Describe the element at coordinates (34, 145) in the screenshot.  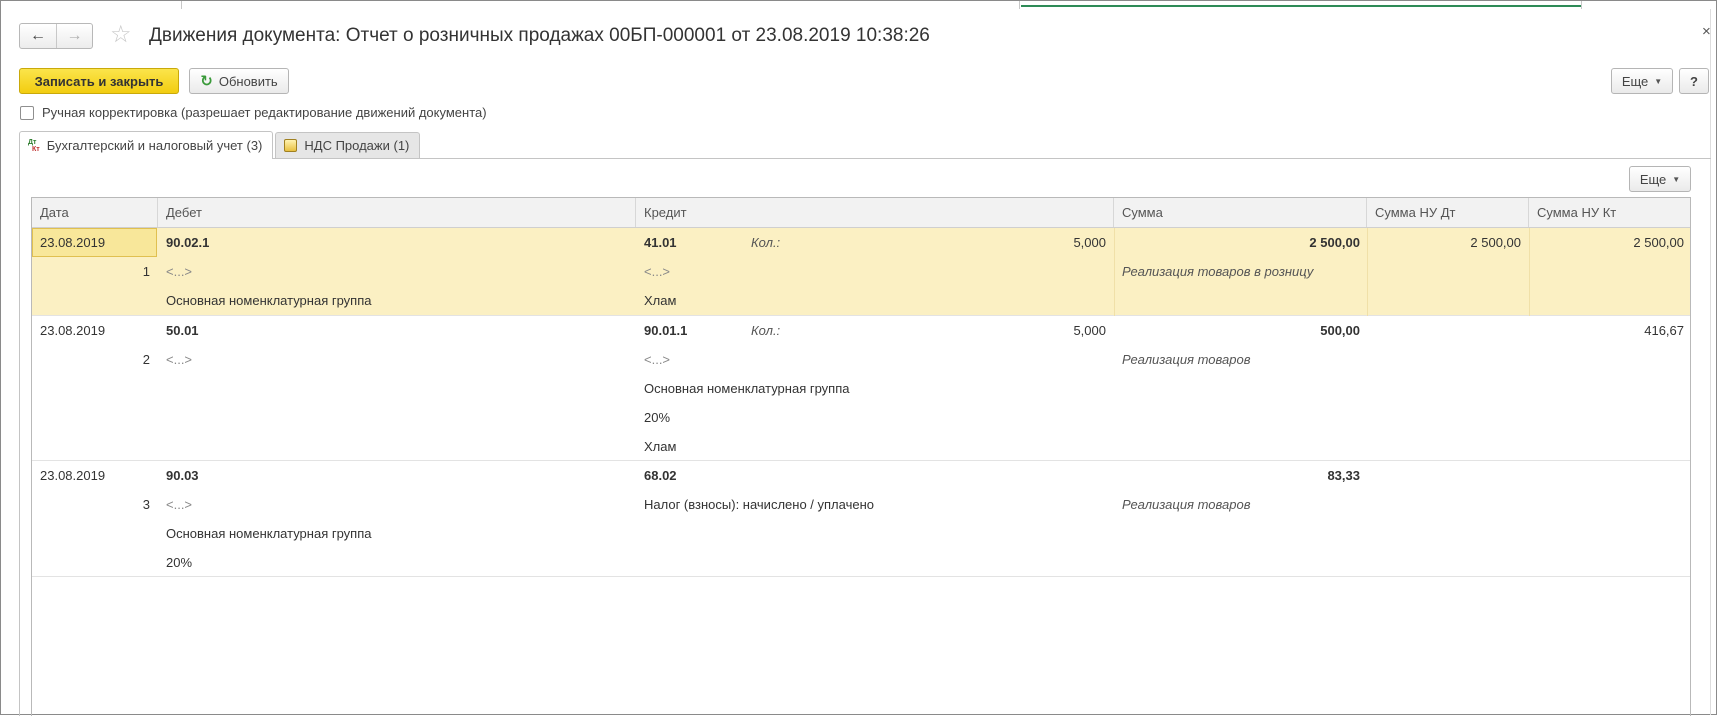
I see `dt-kt-icon: Дт Кт` at that location.